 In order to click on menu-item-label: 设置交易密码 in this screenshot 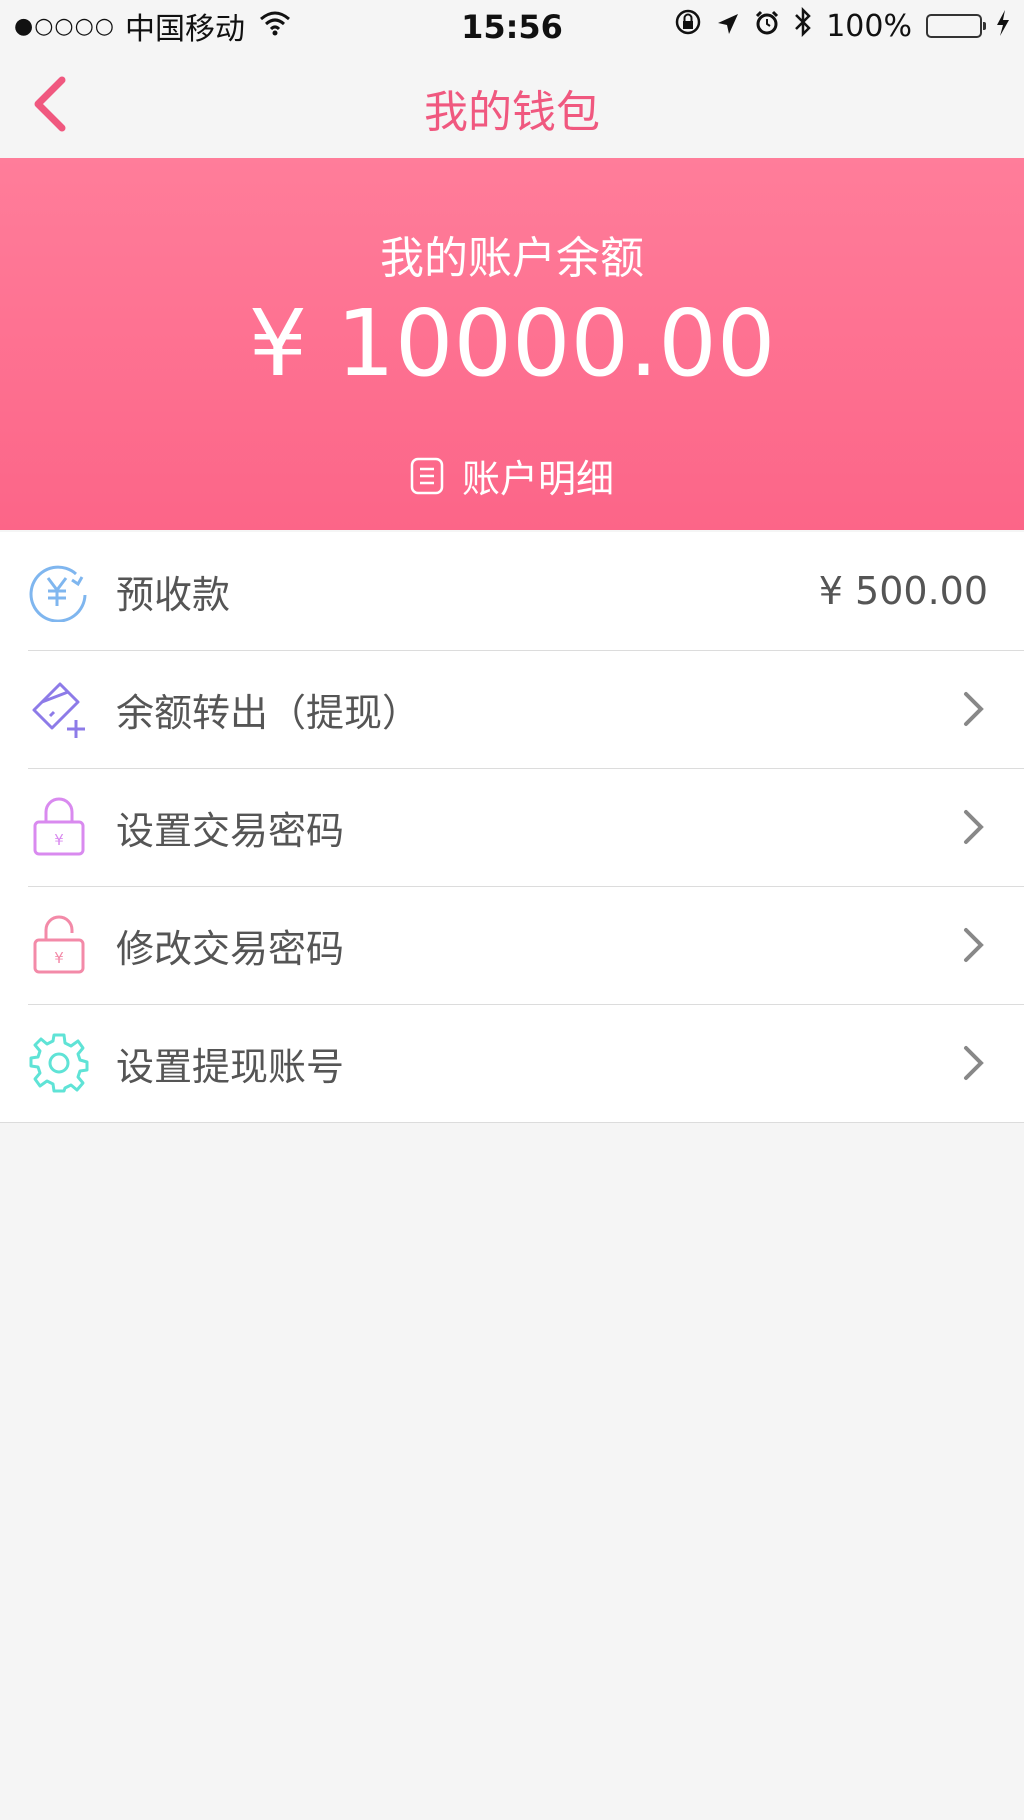, I will do `click(230, 830)`.